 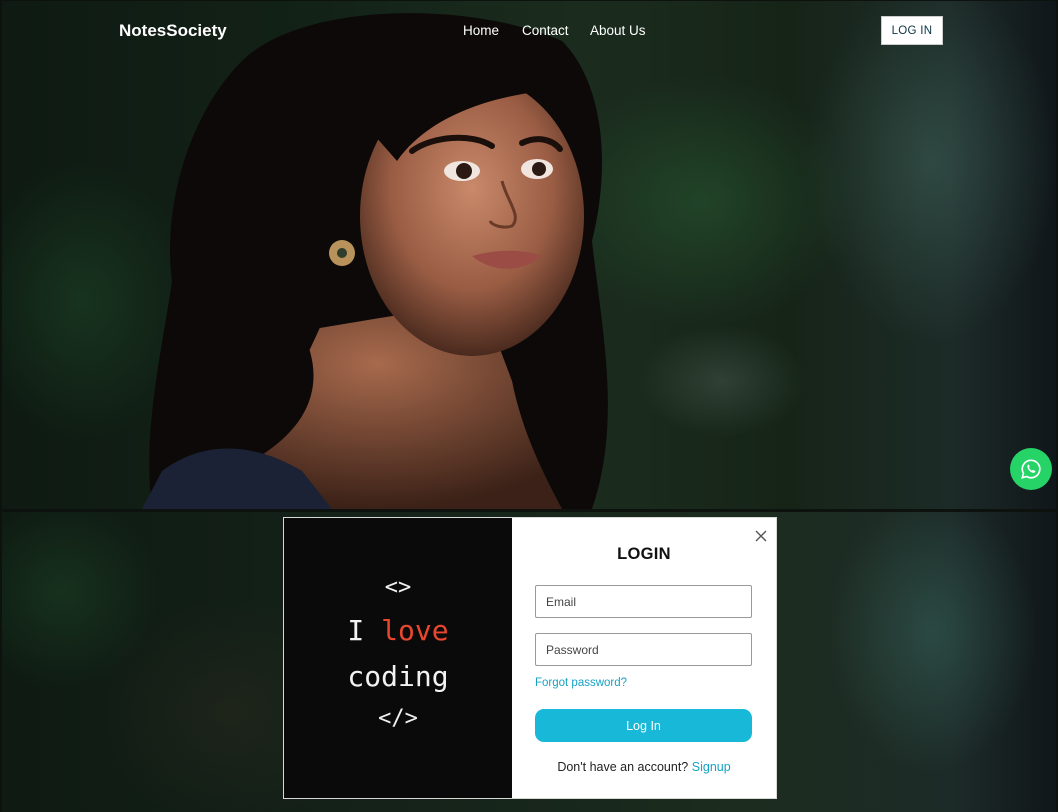 I want to click on email-field, so click(x=643, y=601).